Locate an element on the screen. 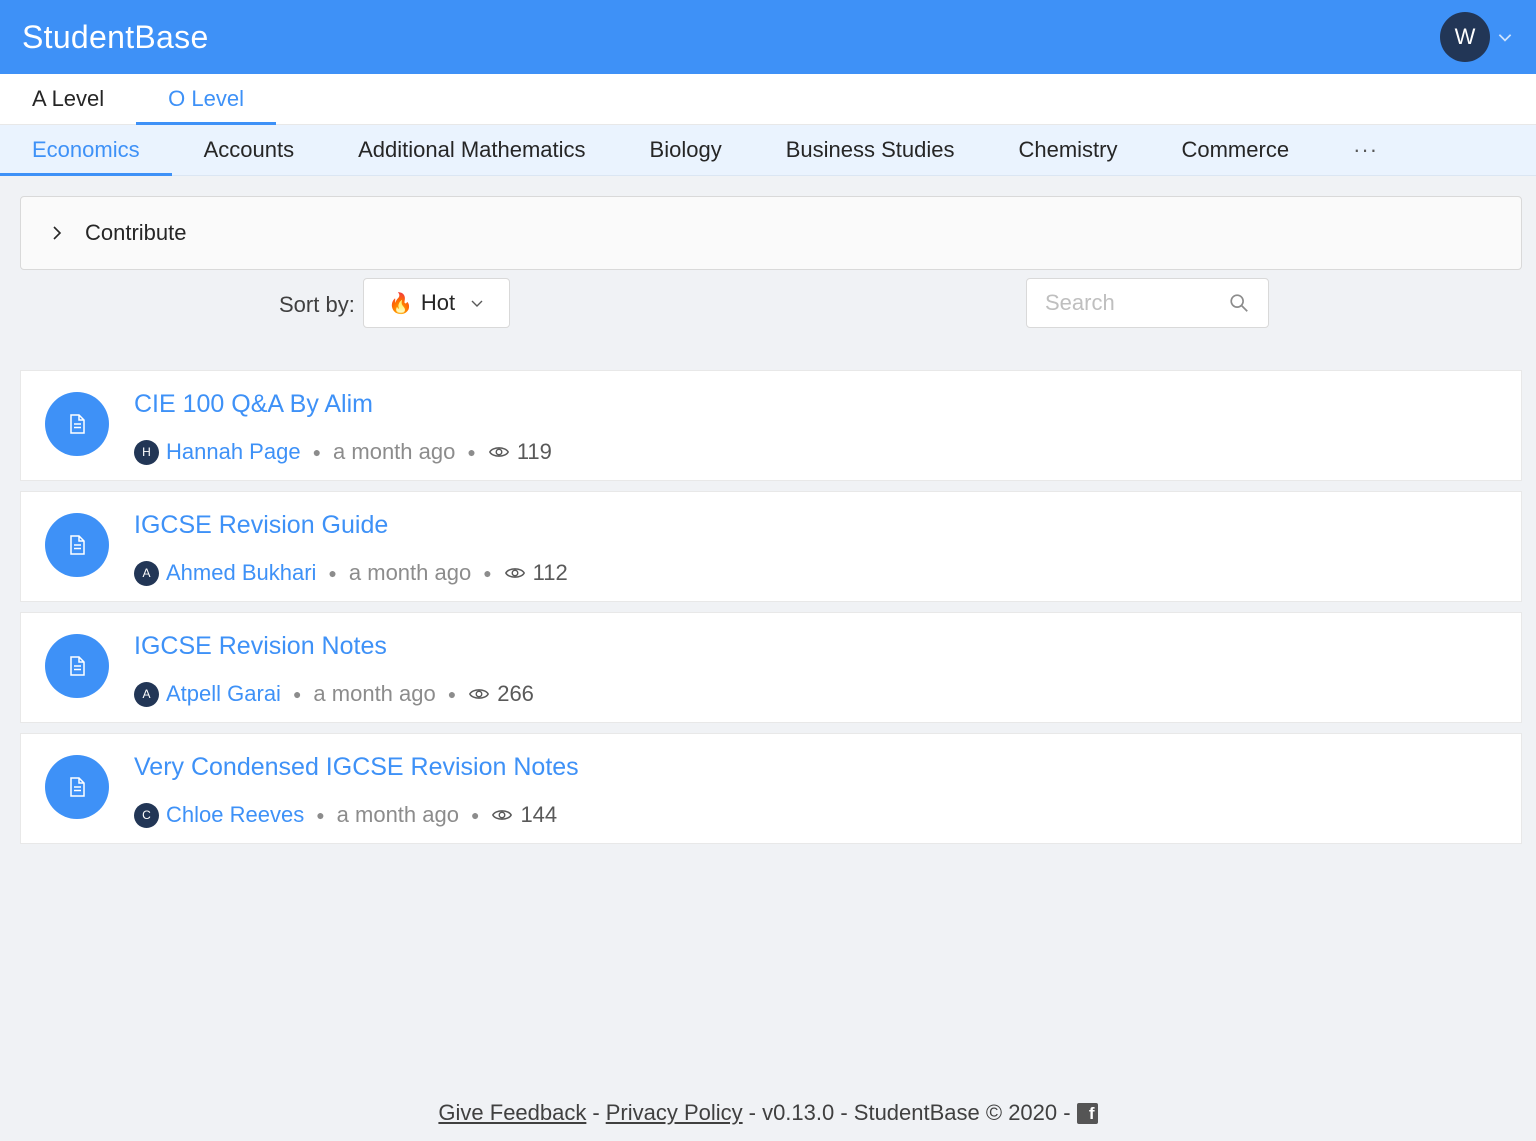 This screenshot has height=1141, width=1536. tab-business-studies: Business Studies is located at coordinates (870, 150).